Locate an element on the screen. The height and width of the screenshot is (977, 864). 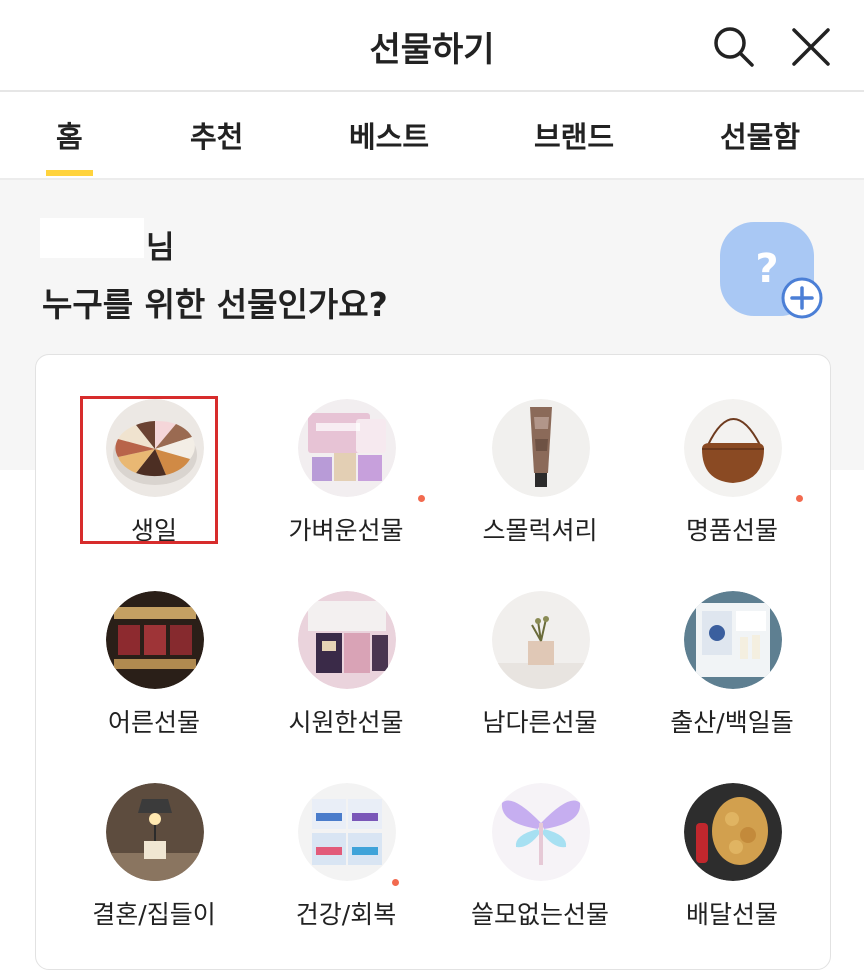
search-icon is located at coordinates (734, 47).